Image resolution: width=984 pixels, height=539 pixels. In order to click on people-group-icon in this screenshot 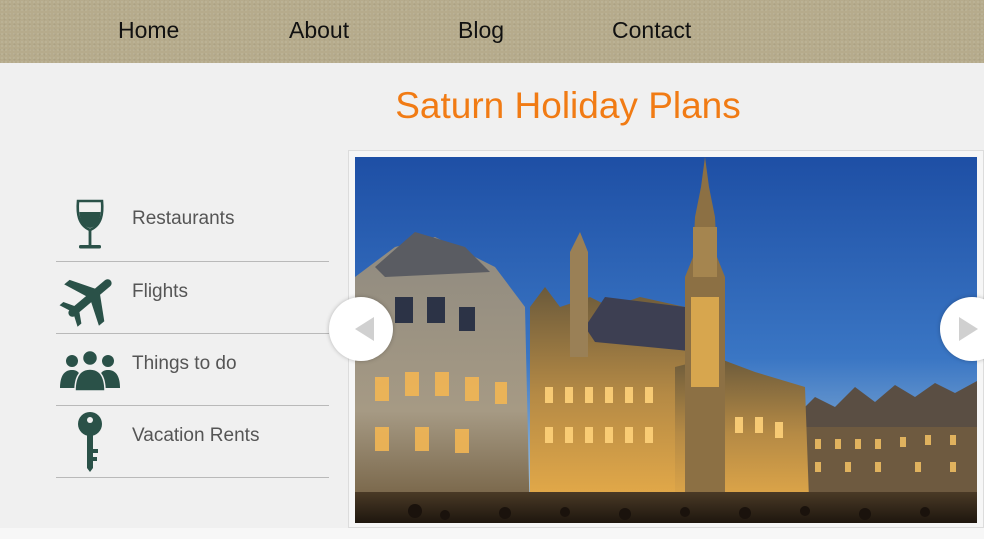, I will do `click(90, 369)`.